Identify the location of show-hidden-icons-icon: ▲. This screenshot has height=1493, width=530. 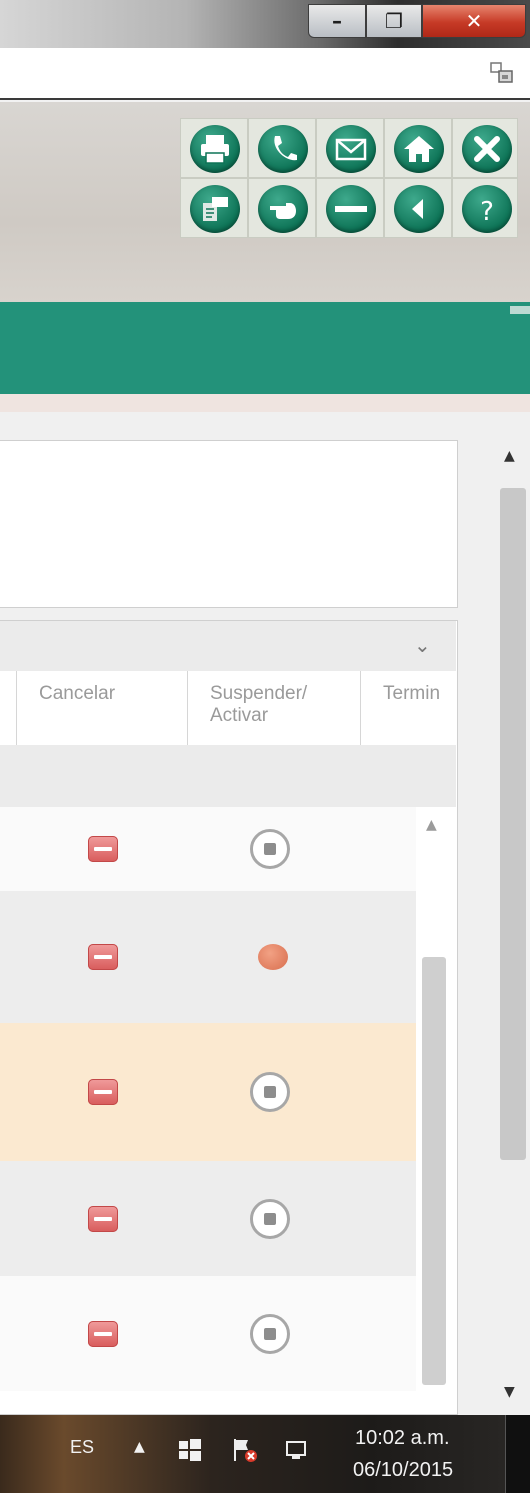
(139, 1447).